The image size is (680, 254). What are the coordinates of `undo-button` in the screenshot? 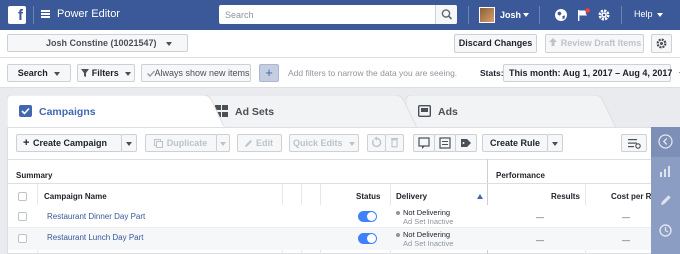 It's located at (376, 143).